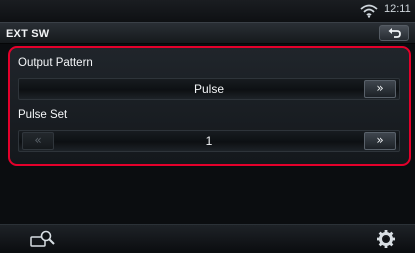 The width and height of the screenshot is (415, 253). What do you see at coordinates (397, 9) in the screenshot?
I see `clock: 12:11` at bounding box center [397, 9].